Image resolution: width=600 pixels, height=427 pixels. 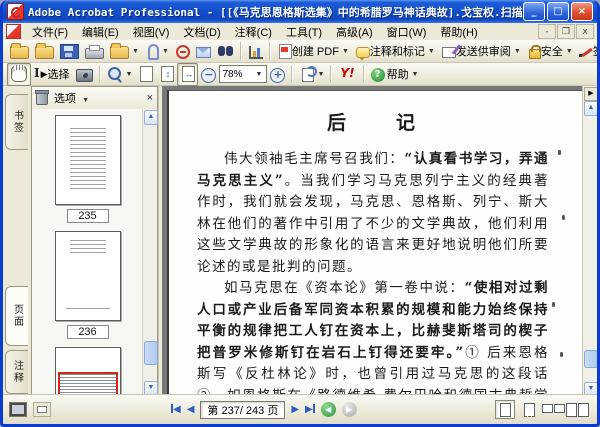 I want to click on secure-button: 安全 ▼, so click(x=550, y=51).